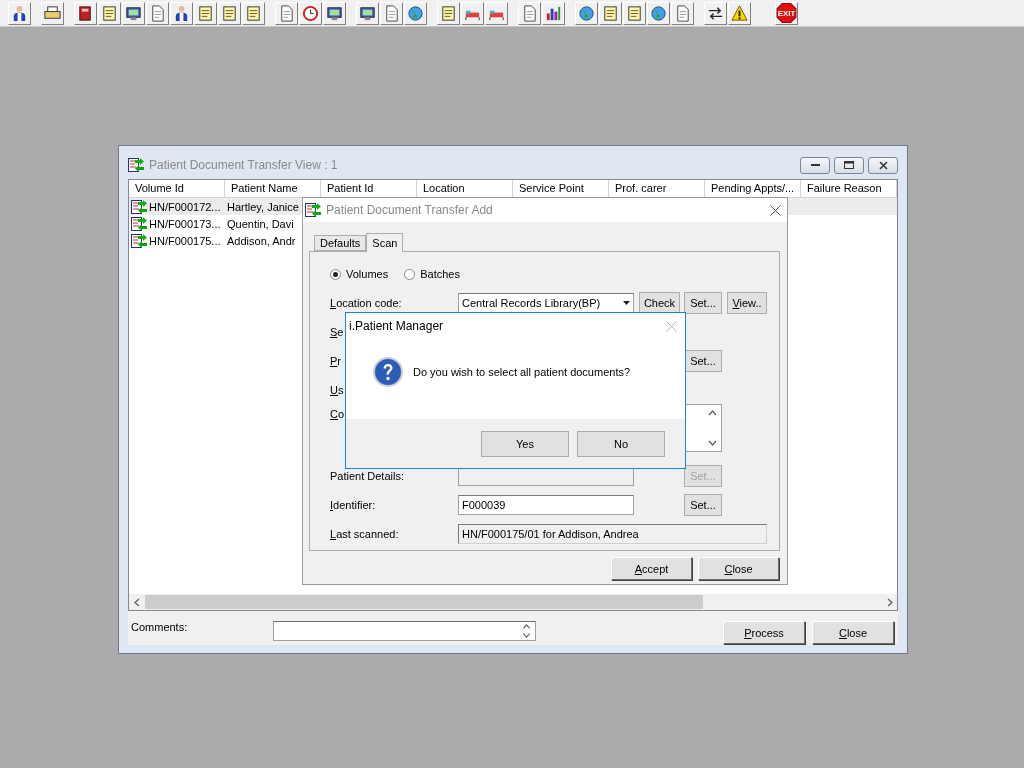  Describe the element at coordinates (310, 13) in the screenshot. I see `clock-icon` at that location.